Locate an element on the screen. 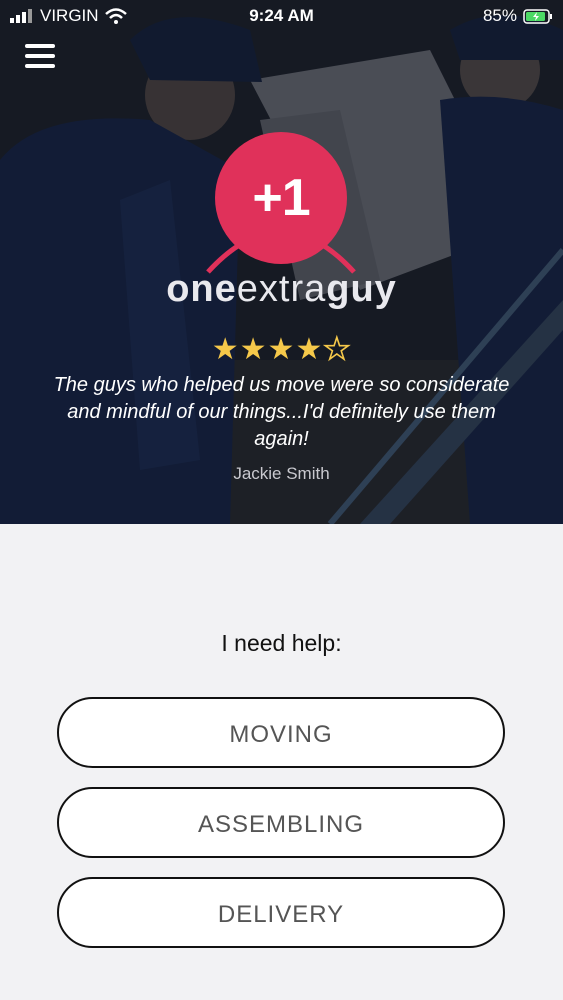 The width and height of the screenshot is (563, 1000). rating-stars: ★★★★★ is located at coordinates (281, 349).